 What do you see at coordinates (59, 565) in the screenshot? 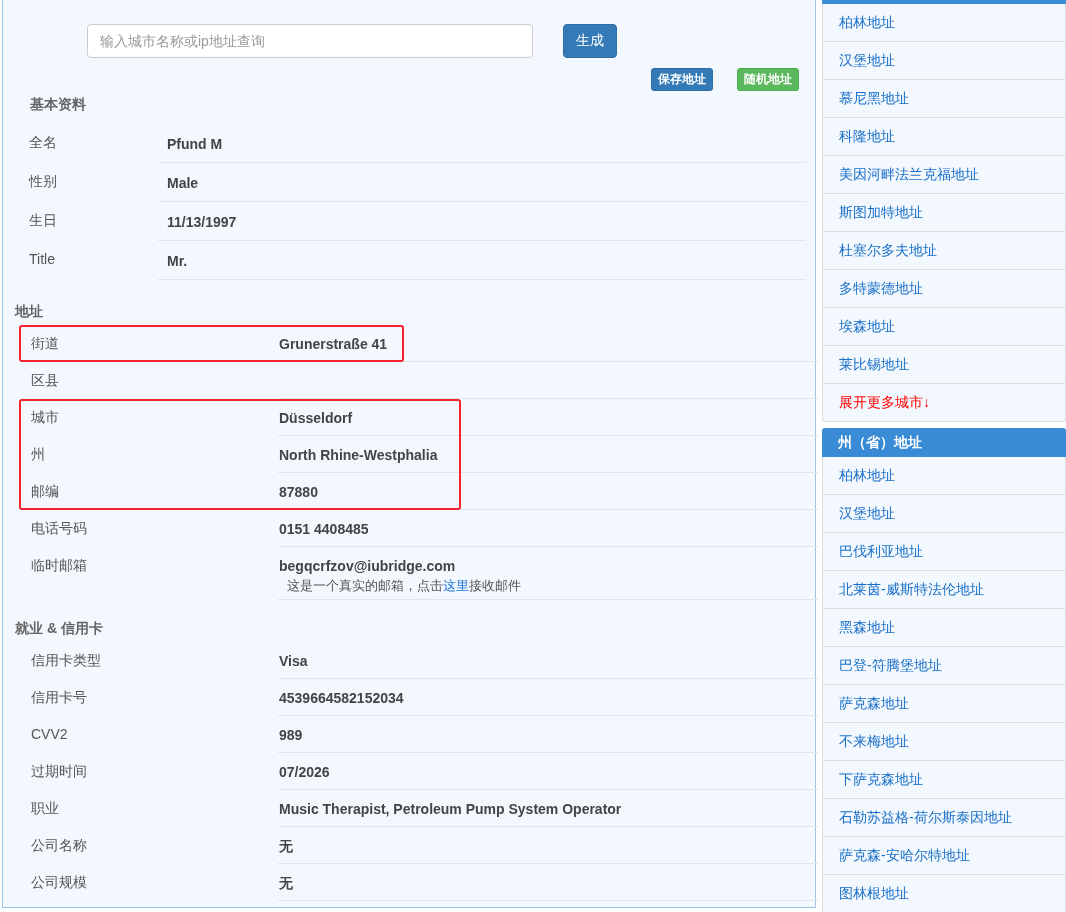
I see `field-label: 临时邮箱` at bounding box center [59, 565].